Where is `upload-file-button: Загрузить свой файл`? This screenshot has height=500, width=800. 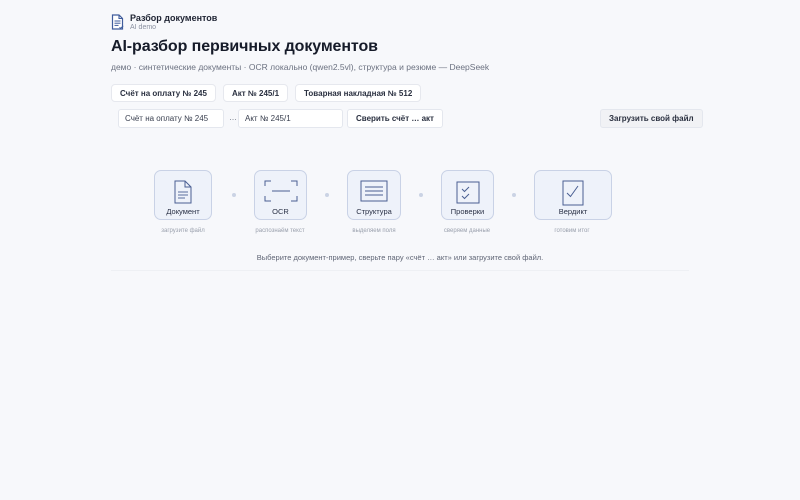 upload-file-button: Загрузить свой файл is located at coordinates (651, 118).